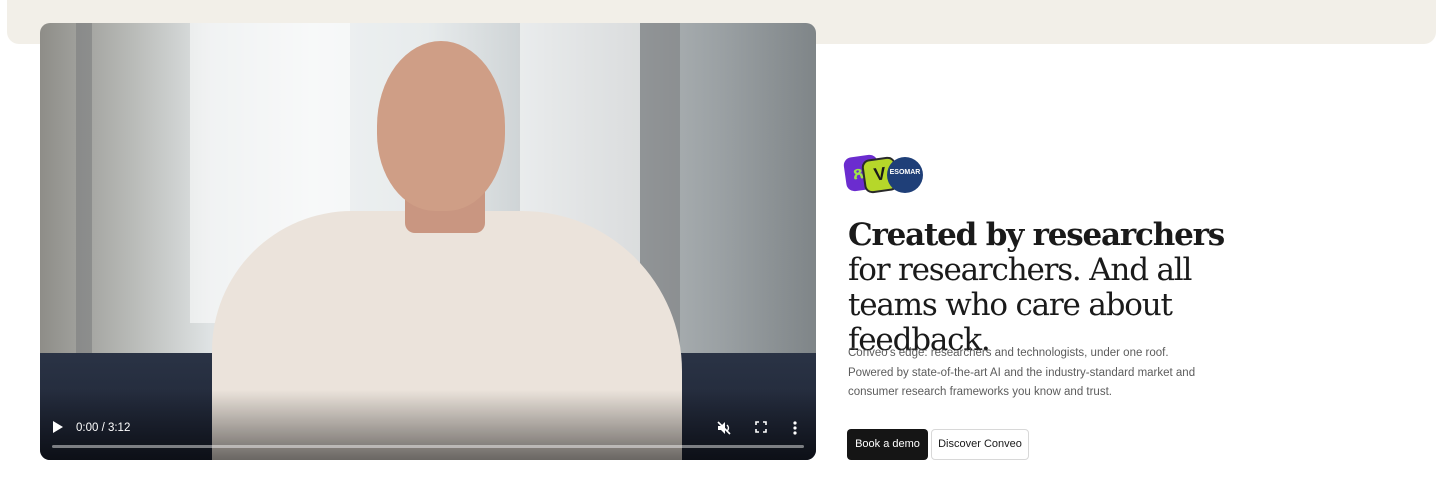  Describe the element at coordinates (428, 446) in the screenshot. I see `video-progress-bar` at that location.